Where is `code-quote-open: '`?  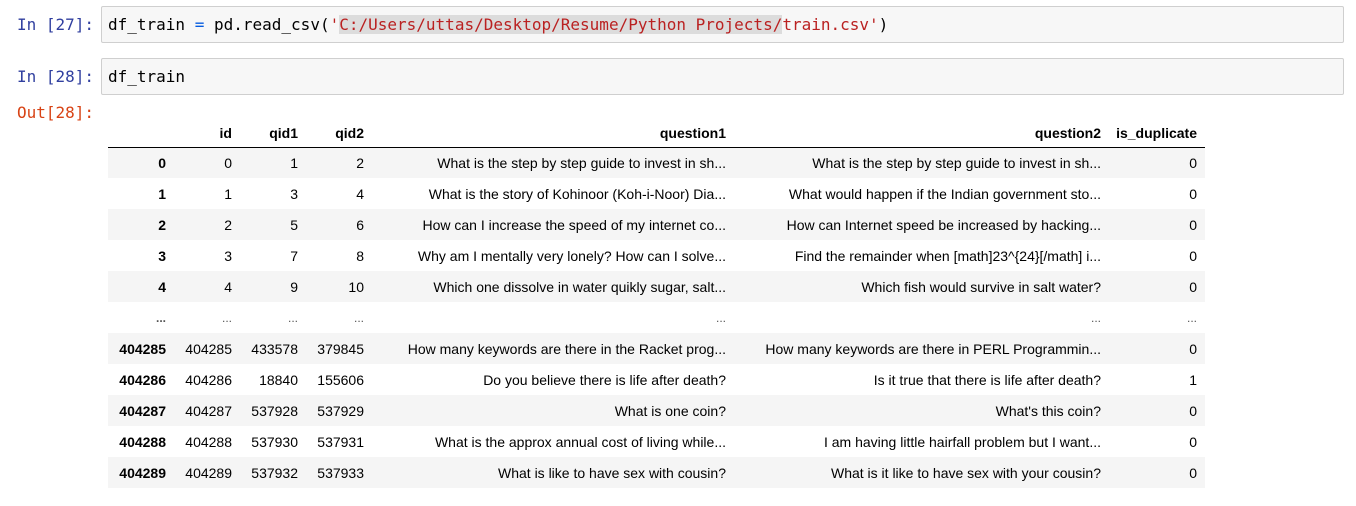 code-quote-open: ' is located at coordinates (334, 24).